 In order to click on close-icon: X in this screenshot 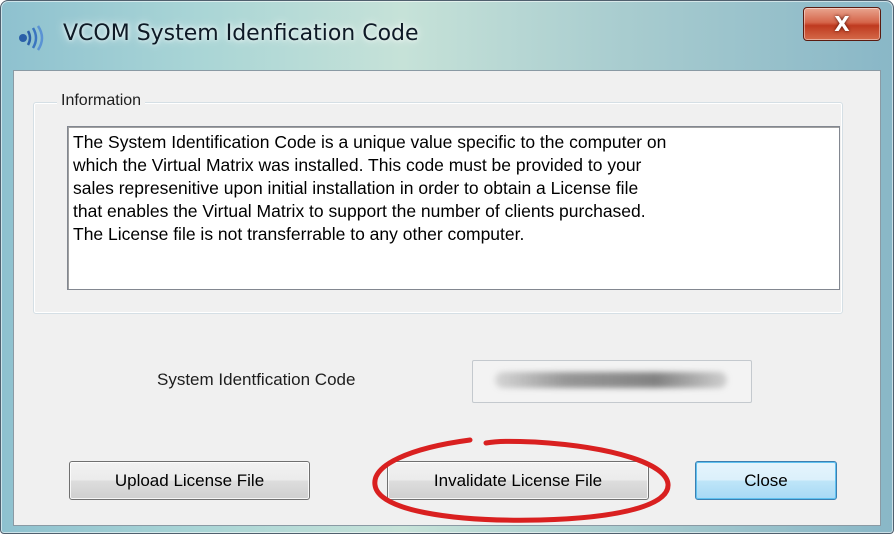, I will do `click(842, 24)`.